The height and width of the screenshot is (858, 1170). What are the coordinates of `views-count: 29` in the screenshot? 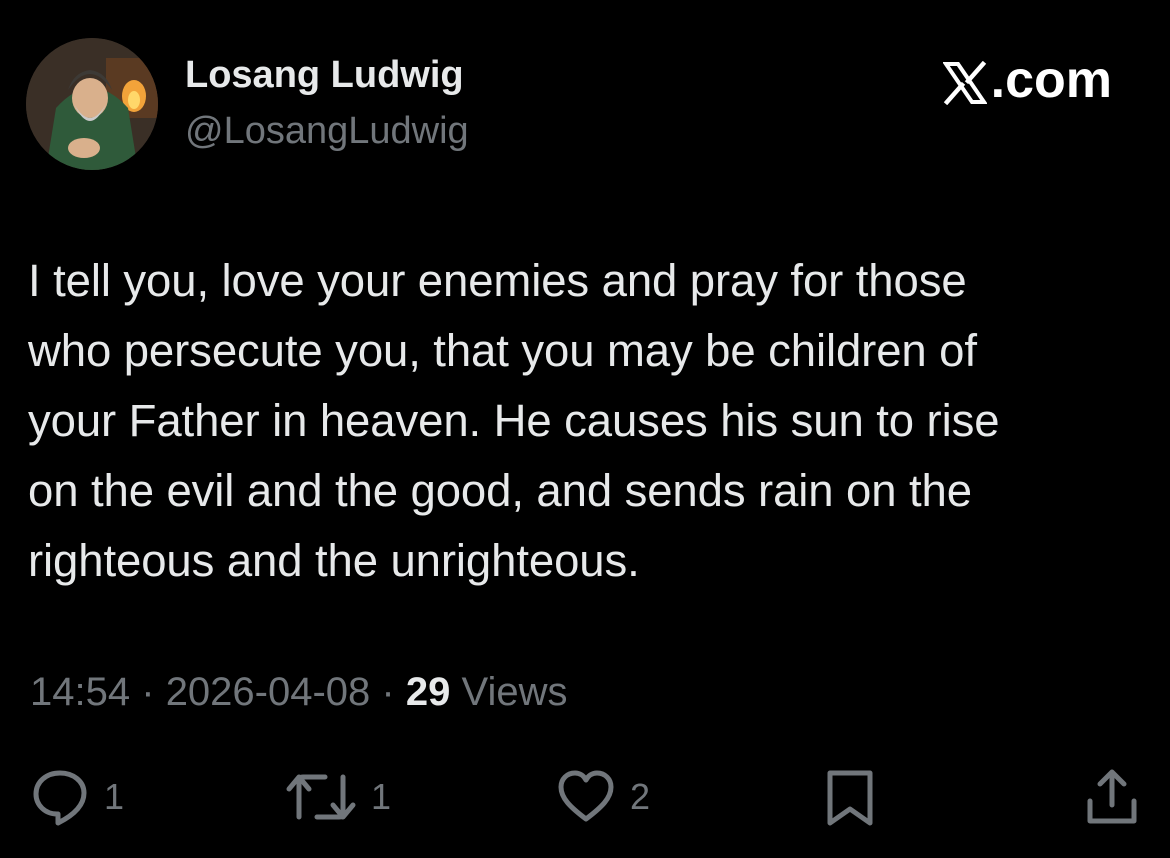 It's located at (428, 692).